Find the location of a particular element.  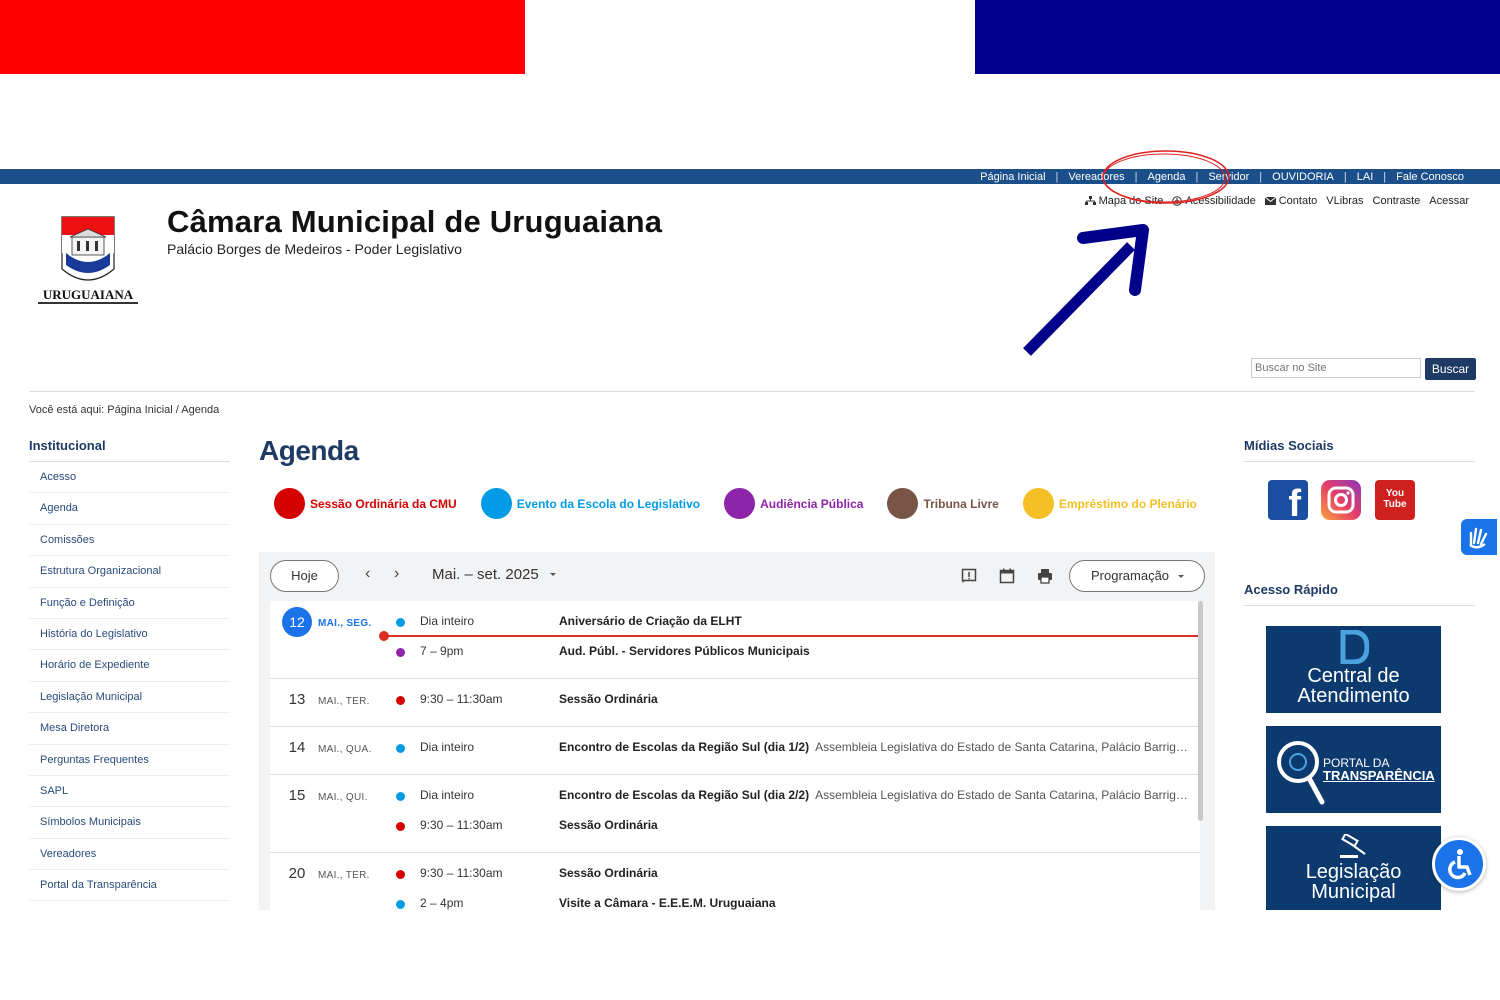

contact-link: Contato is located at coordinates (1290, 201).